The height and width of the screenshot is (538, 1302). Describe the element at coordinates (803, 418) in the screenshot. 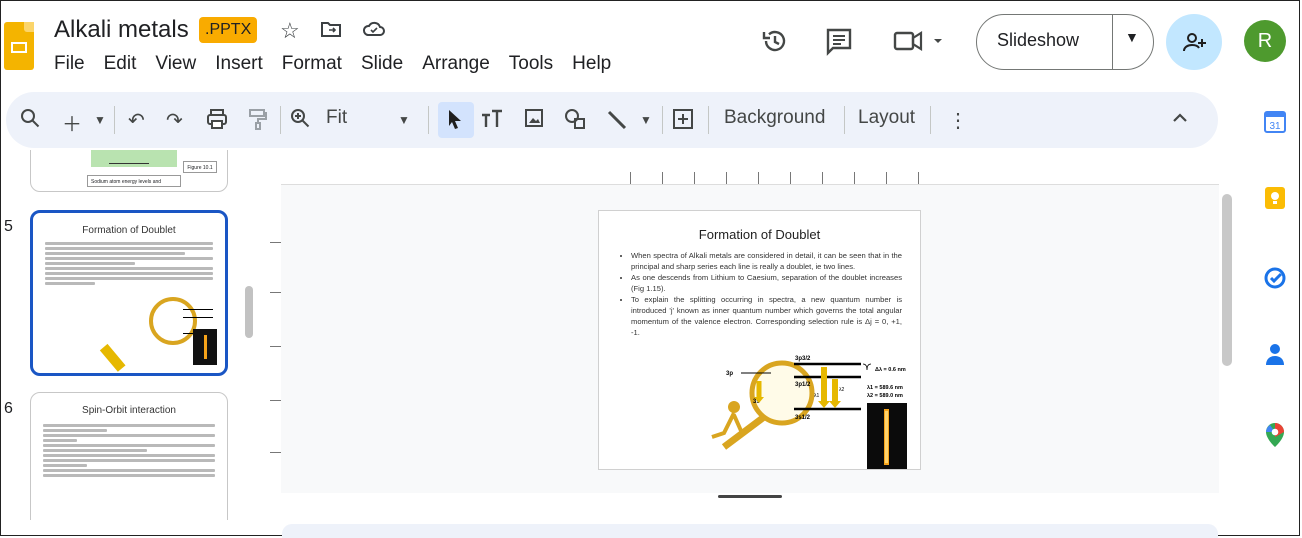

I see `label-3s12: 3s1/2` at that location.